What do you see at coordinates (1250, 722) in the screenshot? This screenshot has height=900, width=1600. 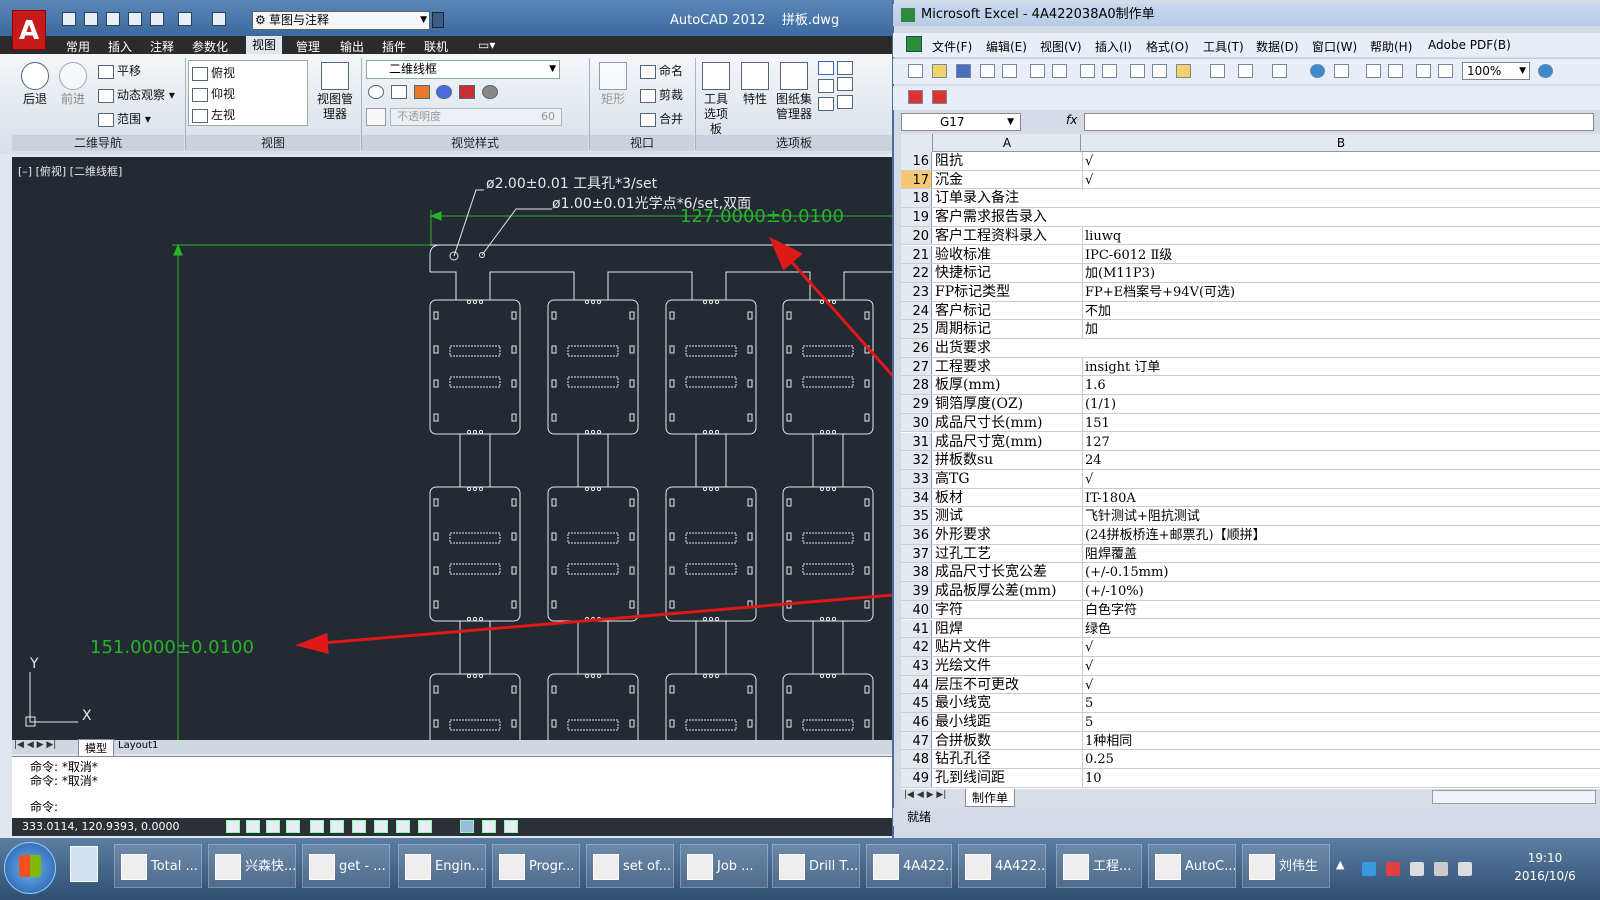 I see `table-row: 46 最小线距 5` at bounding box center [1250, 722].